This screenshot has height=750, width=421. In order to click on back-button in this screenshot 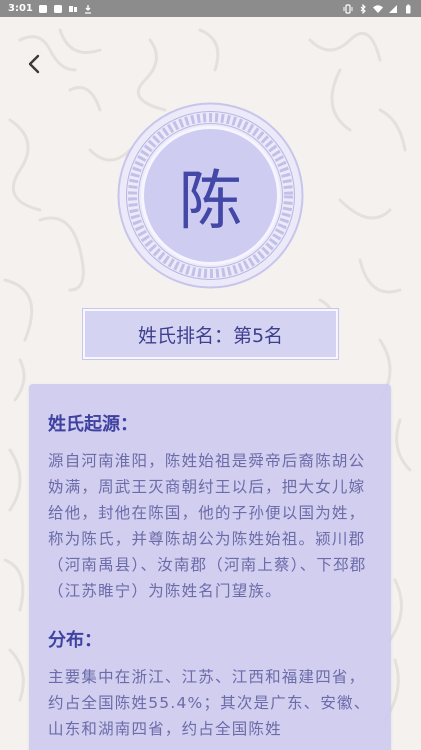, I will do `click(34, 64)`.